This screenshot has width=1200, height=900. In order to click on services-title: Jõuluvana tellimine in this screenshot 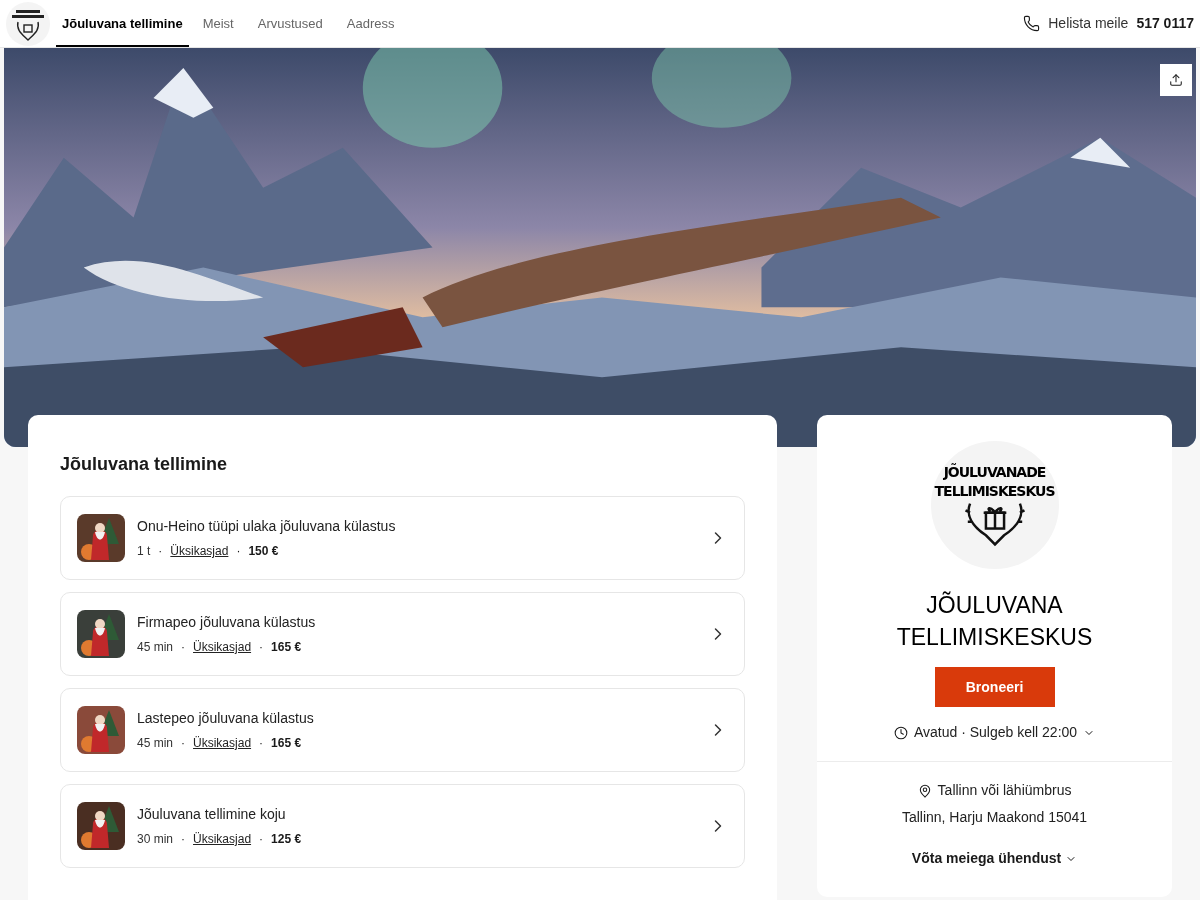, I will do `click(144, 464)`.